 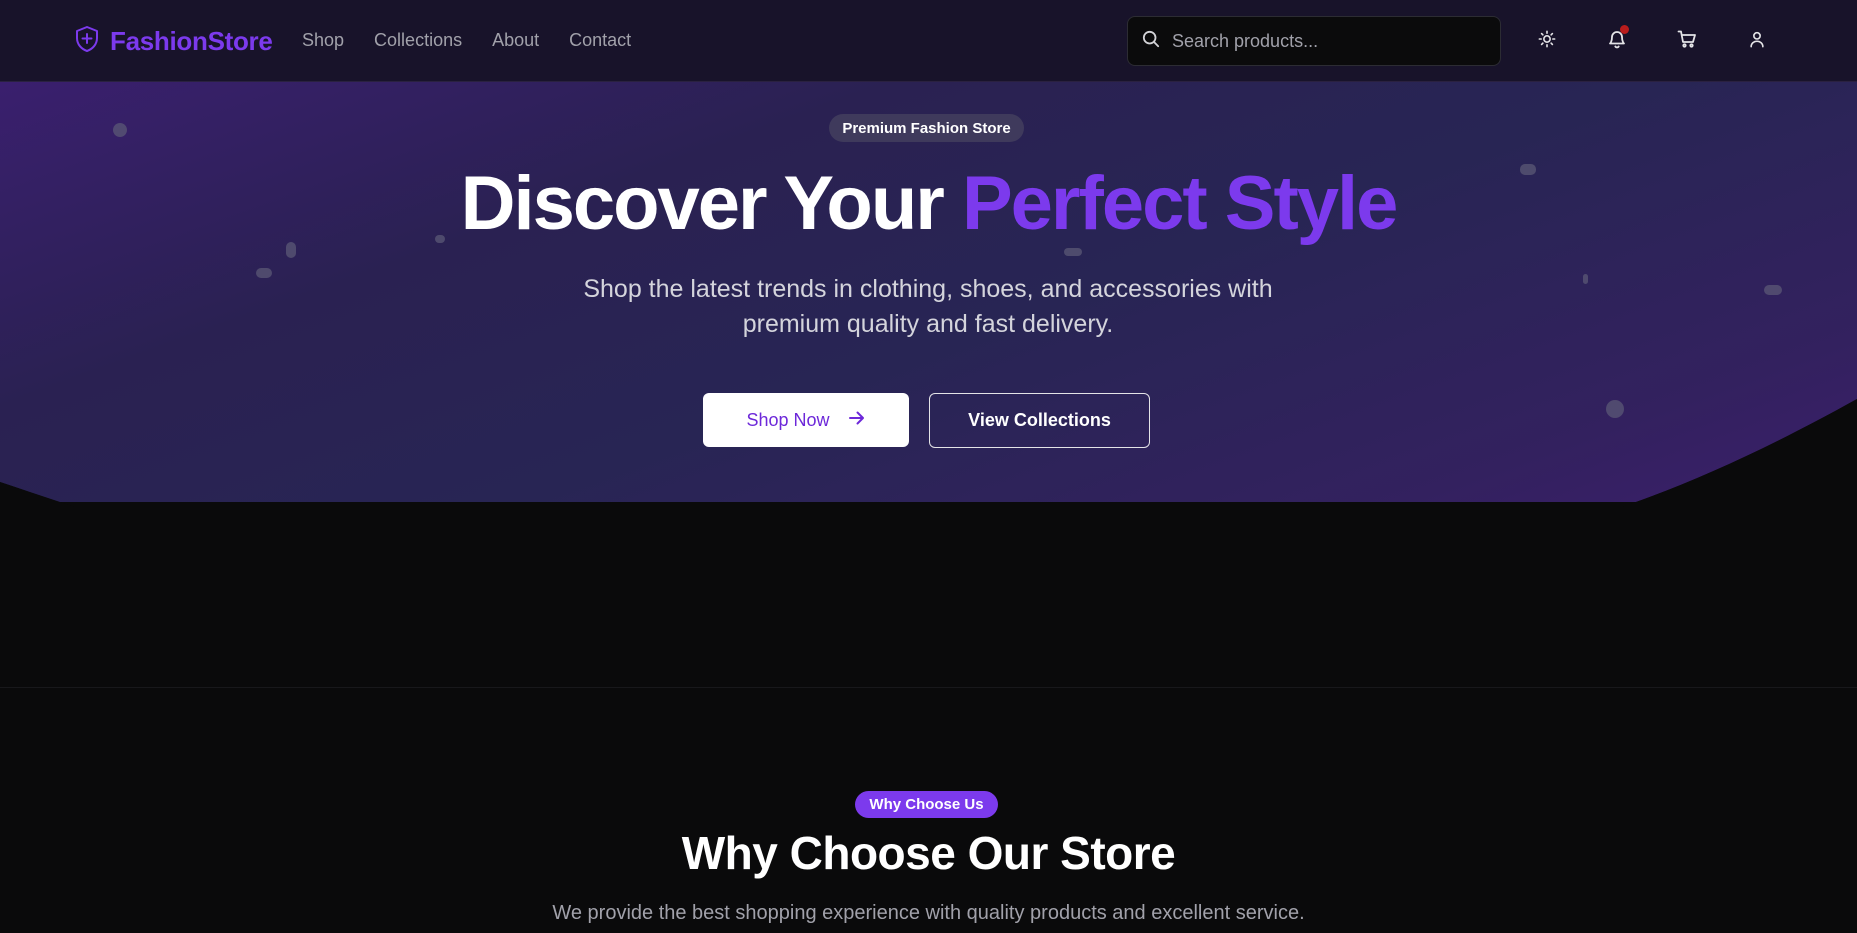 I want to click on cart-icon, so click(x=1687, y=41).